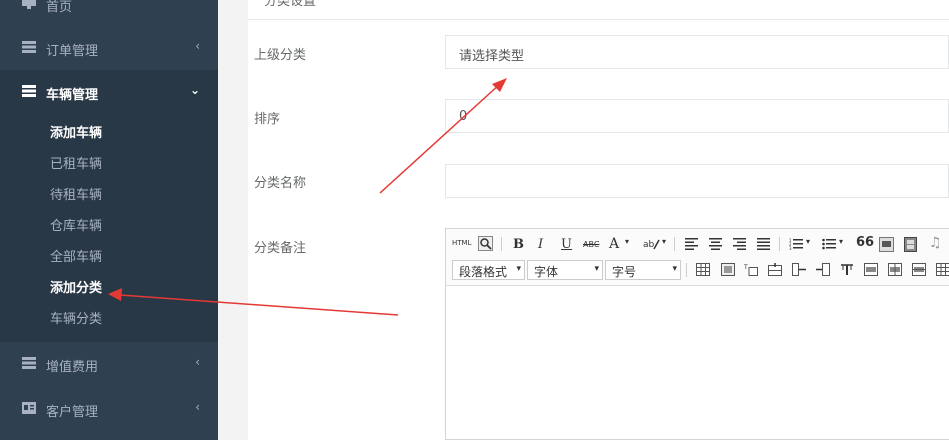 The width and height of the screenshot is (949, 440). Describe the element at coordinates (483, 272) in the screenshot. I see `paragraph-format-value: 段落格式` at that location.